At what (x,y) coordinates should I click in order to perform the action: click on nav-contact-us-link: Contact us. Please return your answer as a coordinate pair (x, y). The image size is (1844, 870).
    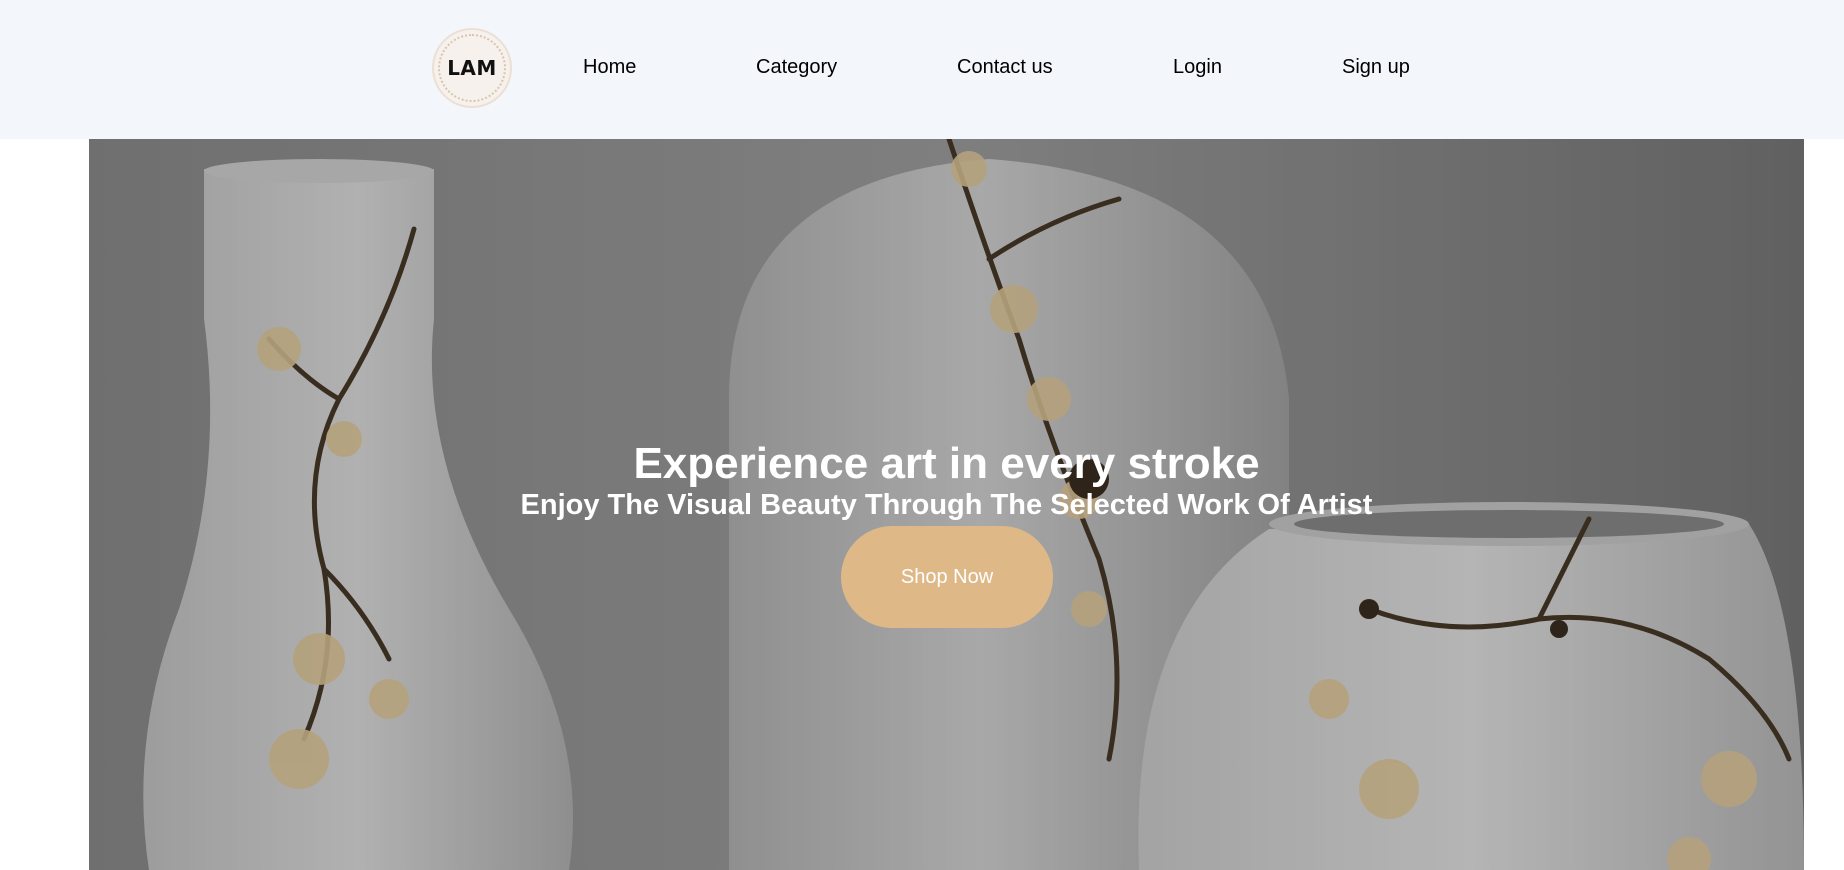
    Looking at the image, I should click on (1005, 67).